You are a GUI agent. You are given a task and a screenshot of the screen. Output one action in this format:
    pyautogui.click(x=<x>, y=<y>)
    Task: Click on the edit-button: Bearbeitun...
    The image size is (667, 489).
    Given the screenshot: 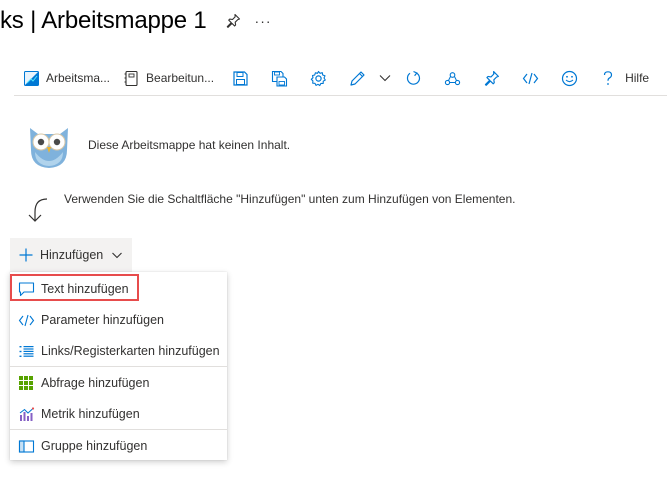 What is the action you would take?
    pyautogui.click(x=167, y=78)
    